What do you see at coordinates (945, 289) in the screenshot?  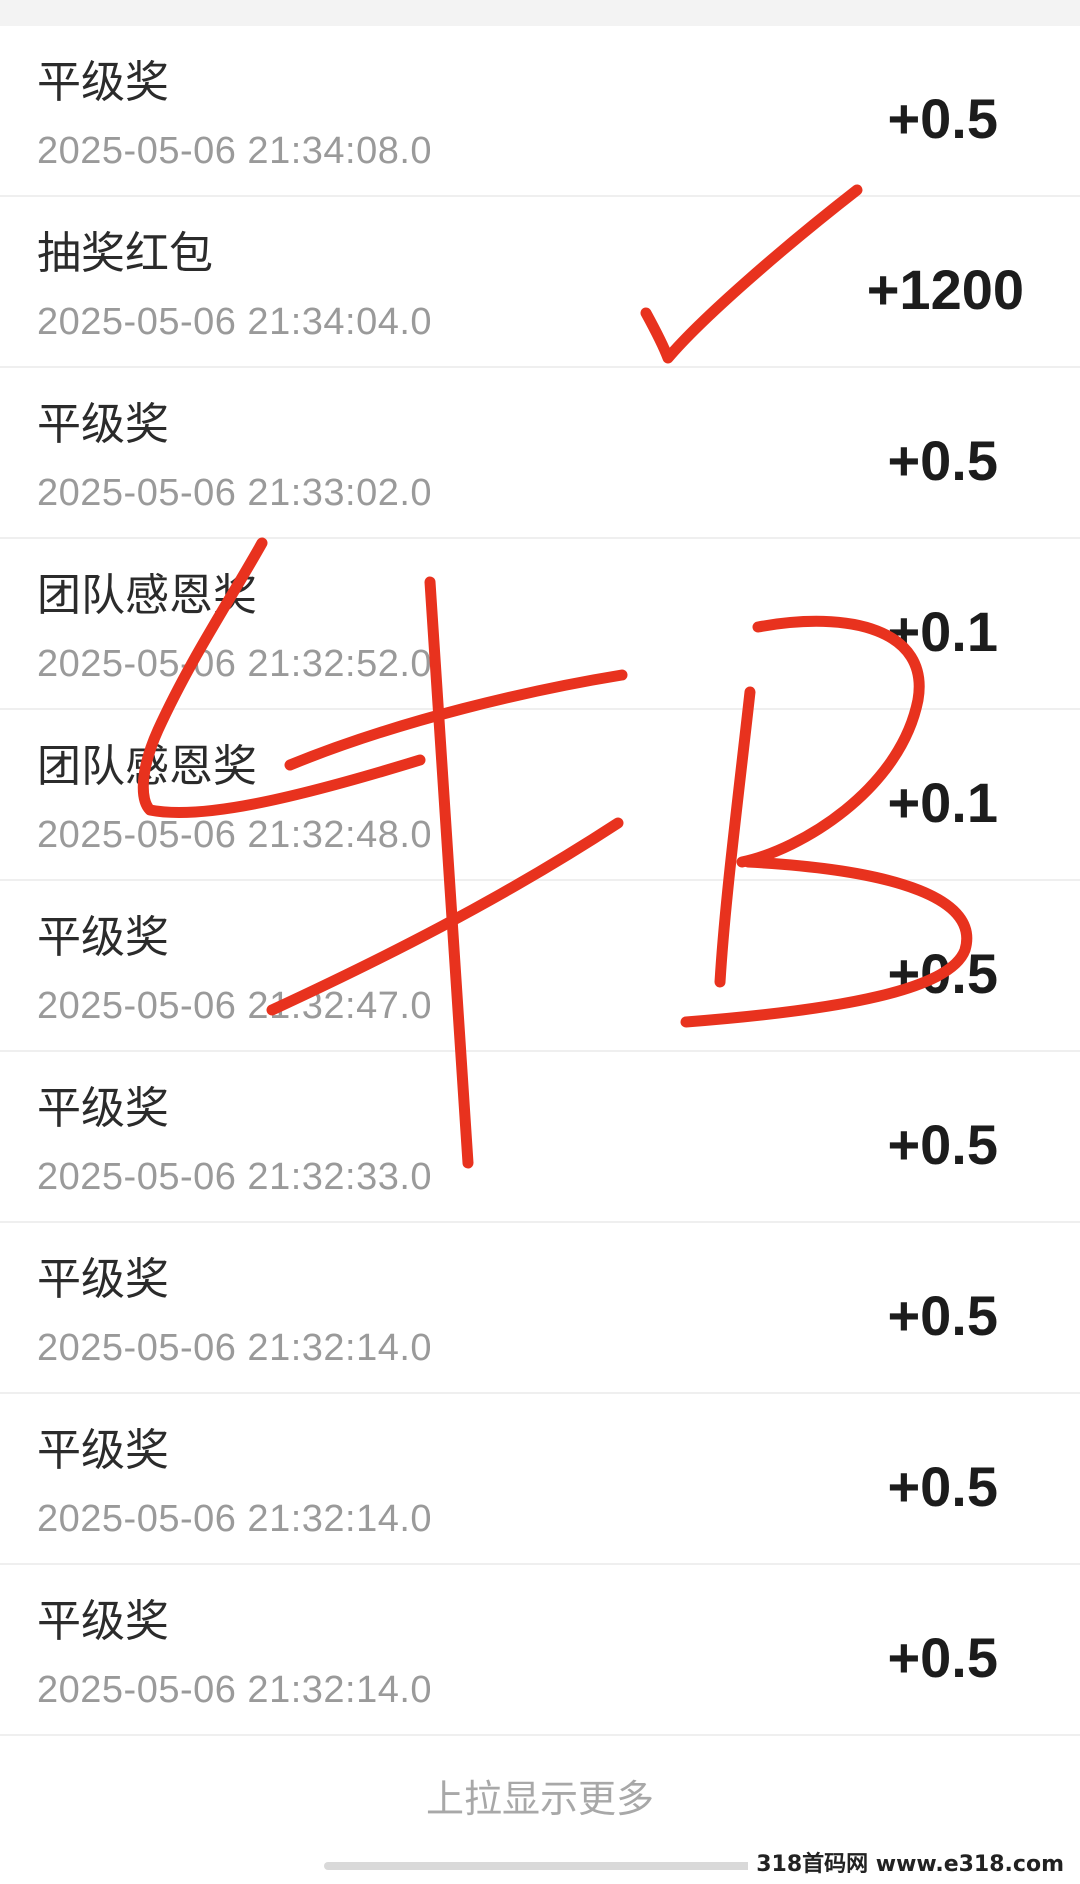 I see `record-amount: +1200` at bounding box center [945, 289].